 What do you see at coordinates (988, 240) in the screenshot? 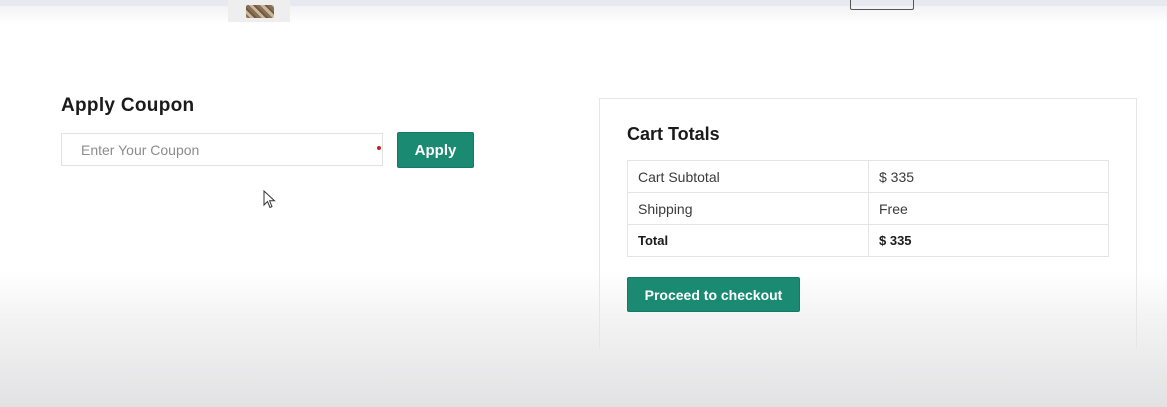
I see `total-value: $ 335` at bounding box center [988, 240].